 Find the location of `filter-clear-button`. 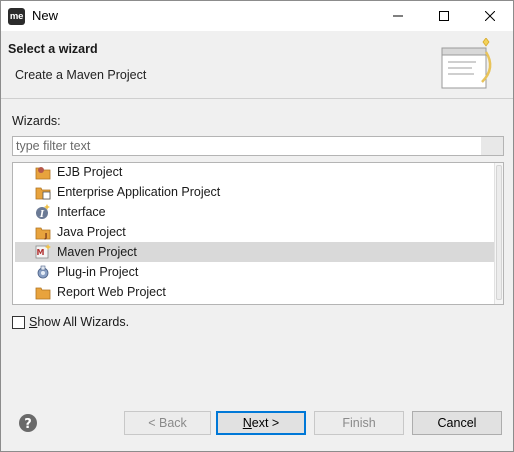

filter-clear-button is located at coordinates (492, 146).